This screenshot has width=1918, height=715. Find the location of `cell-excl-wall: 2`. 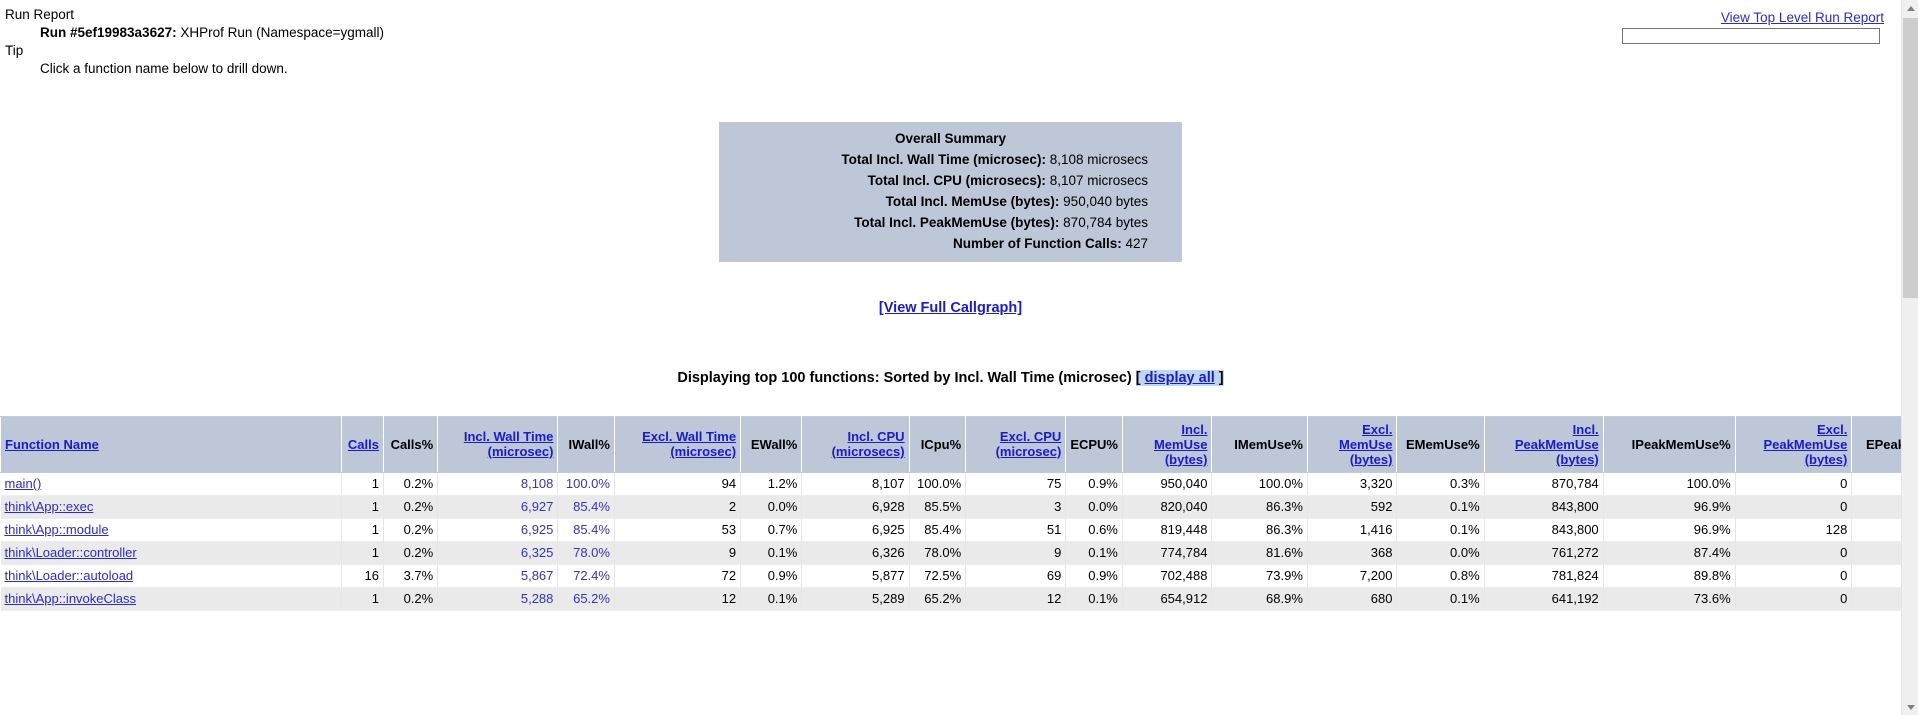

cell-excl-wall: 2 is located at coordinates (677, 507).